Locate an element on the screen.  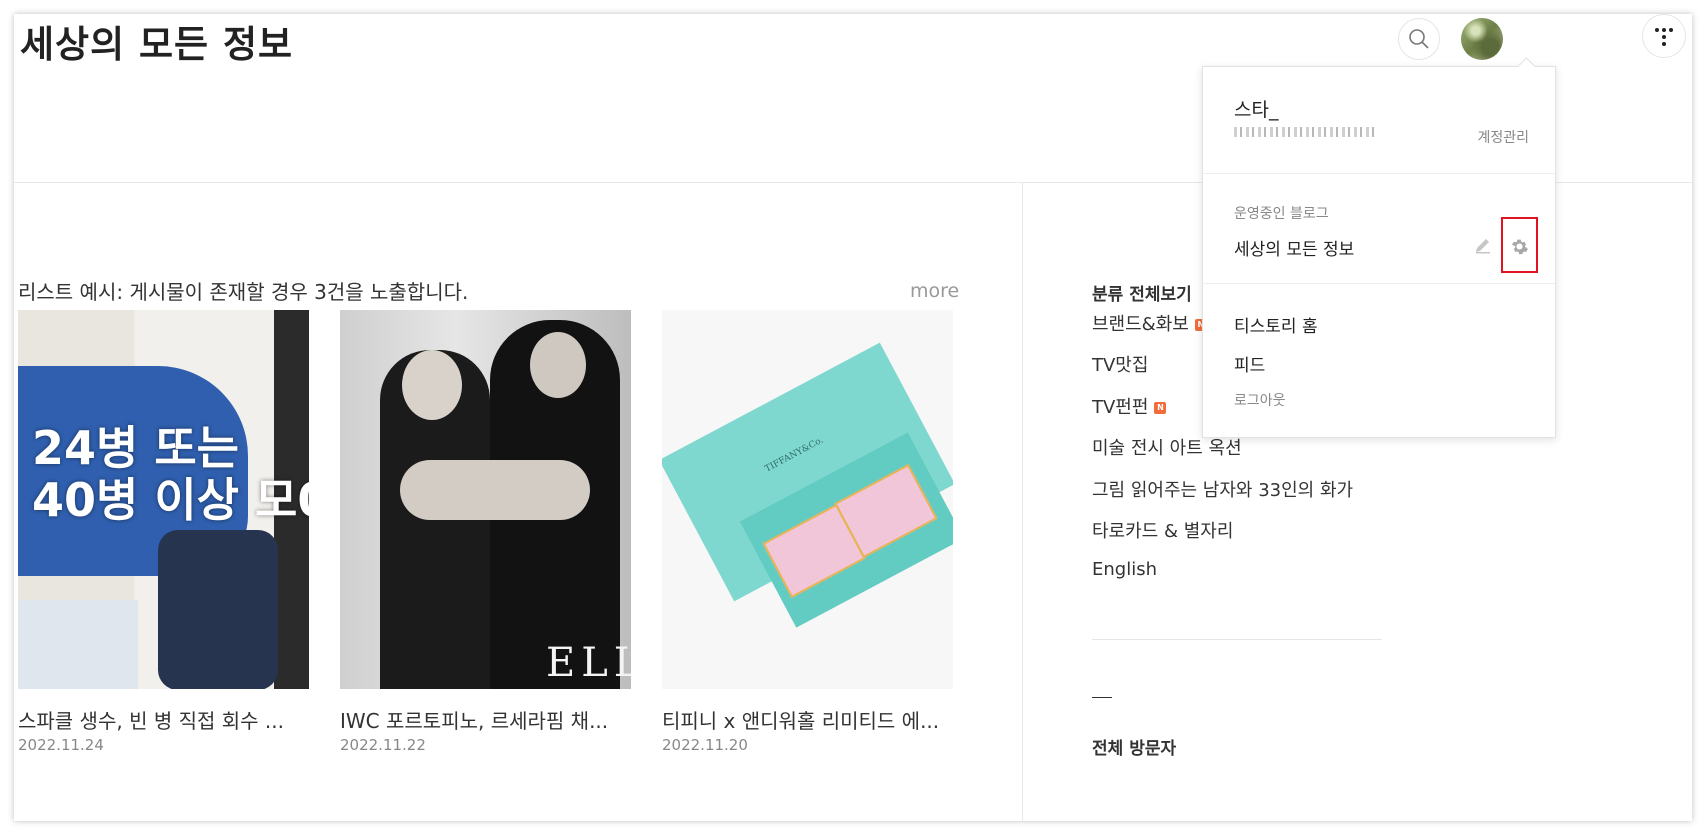
list-heading: 리스트 예시: 게시물이 존재할 경우 3건을 노출합니다. is located at coordinates (243, 292).